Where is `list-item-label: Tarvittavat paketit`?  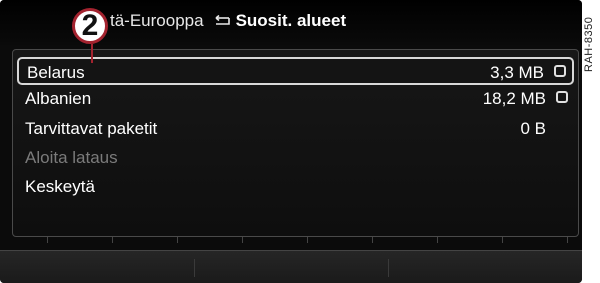 list-item-label: Tarvittavat paketit is located at coordinates (91, 128).